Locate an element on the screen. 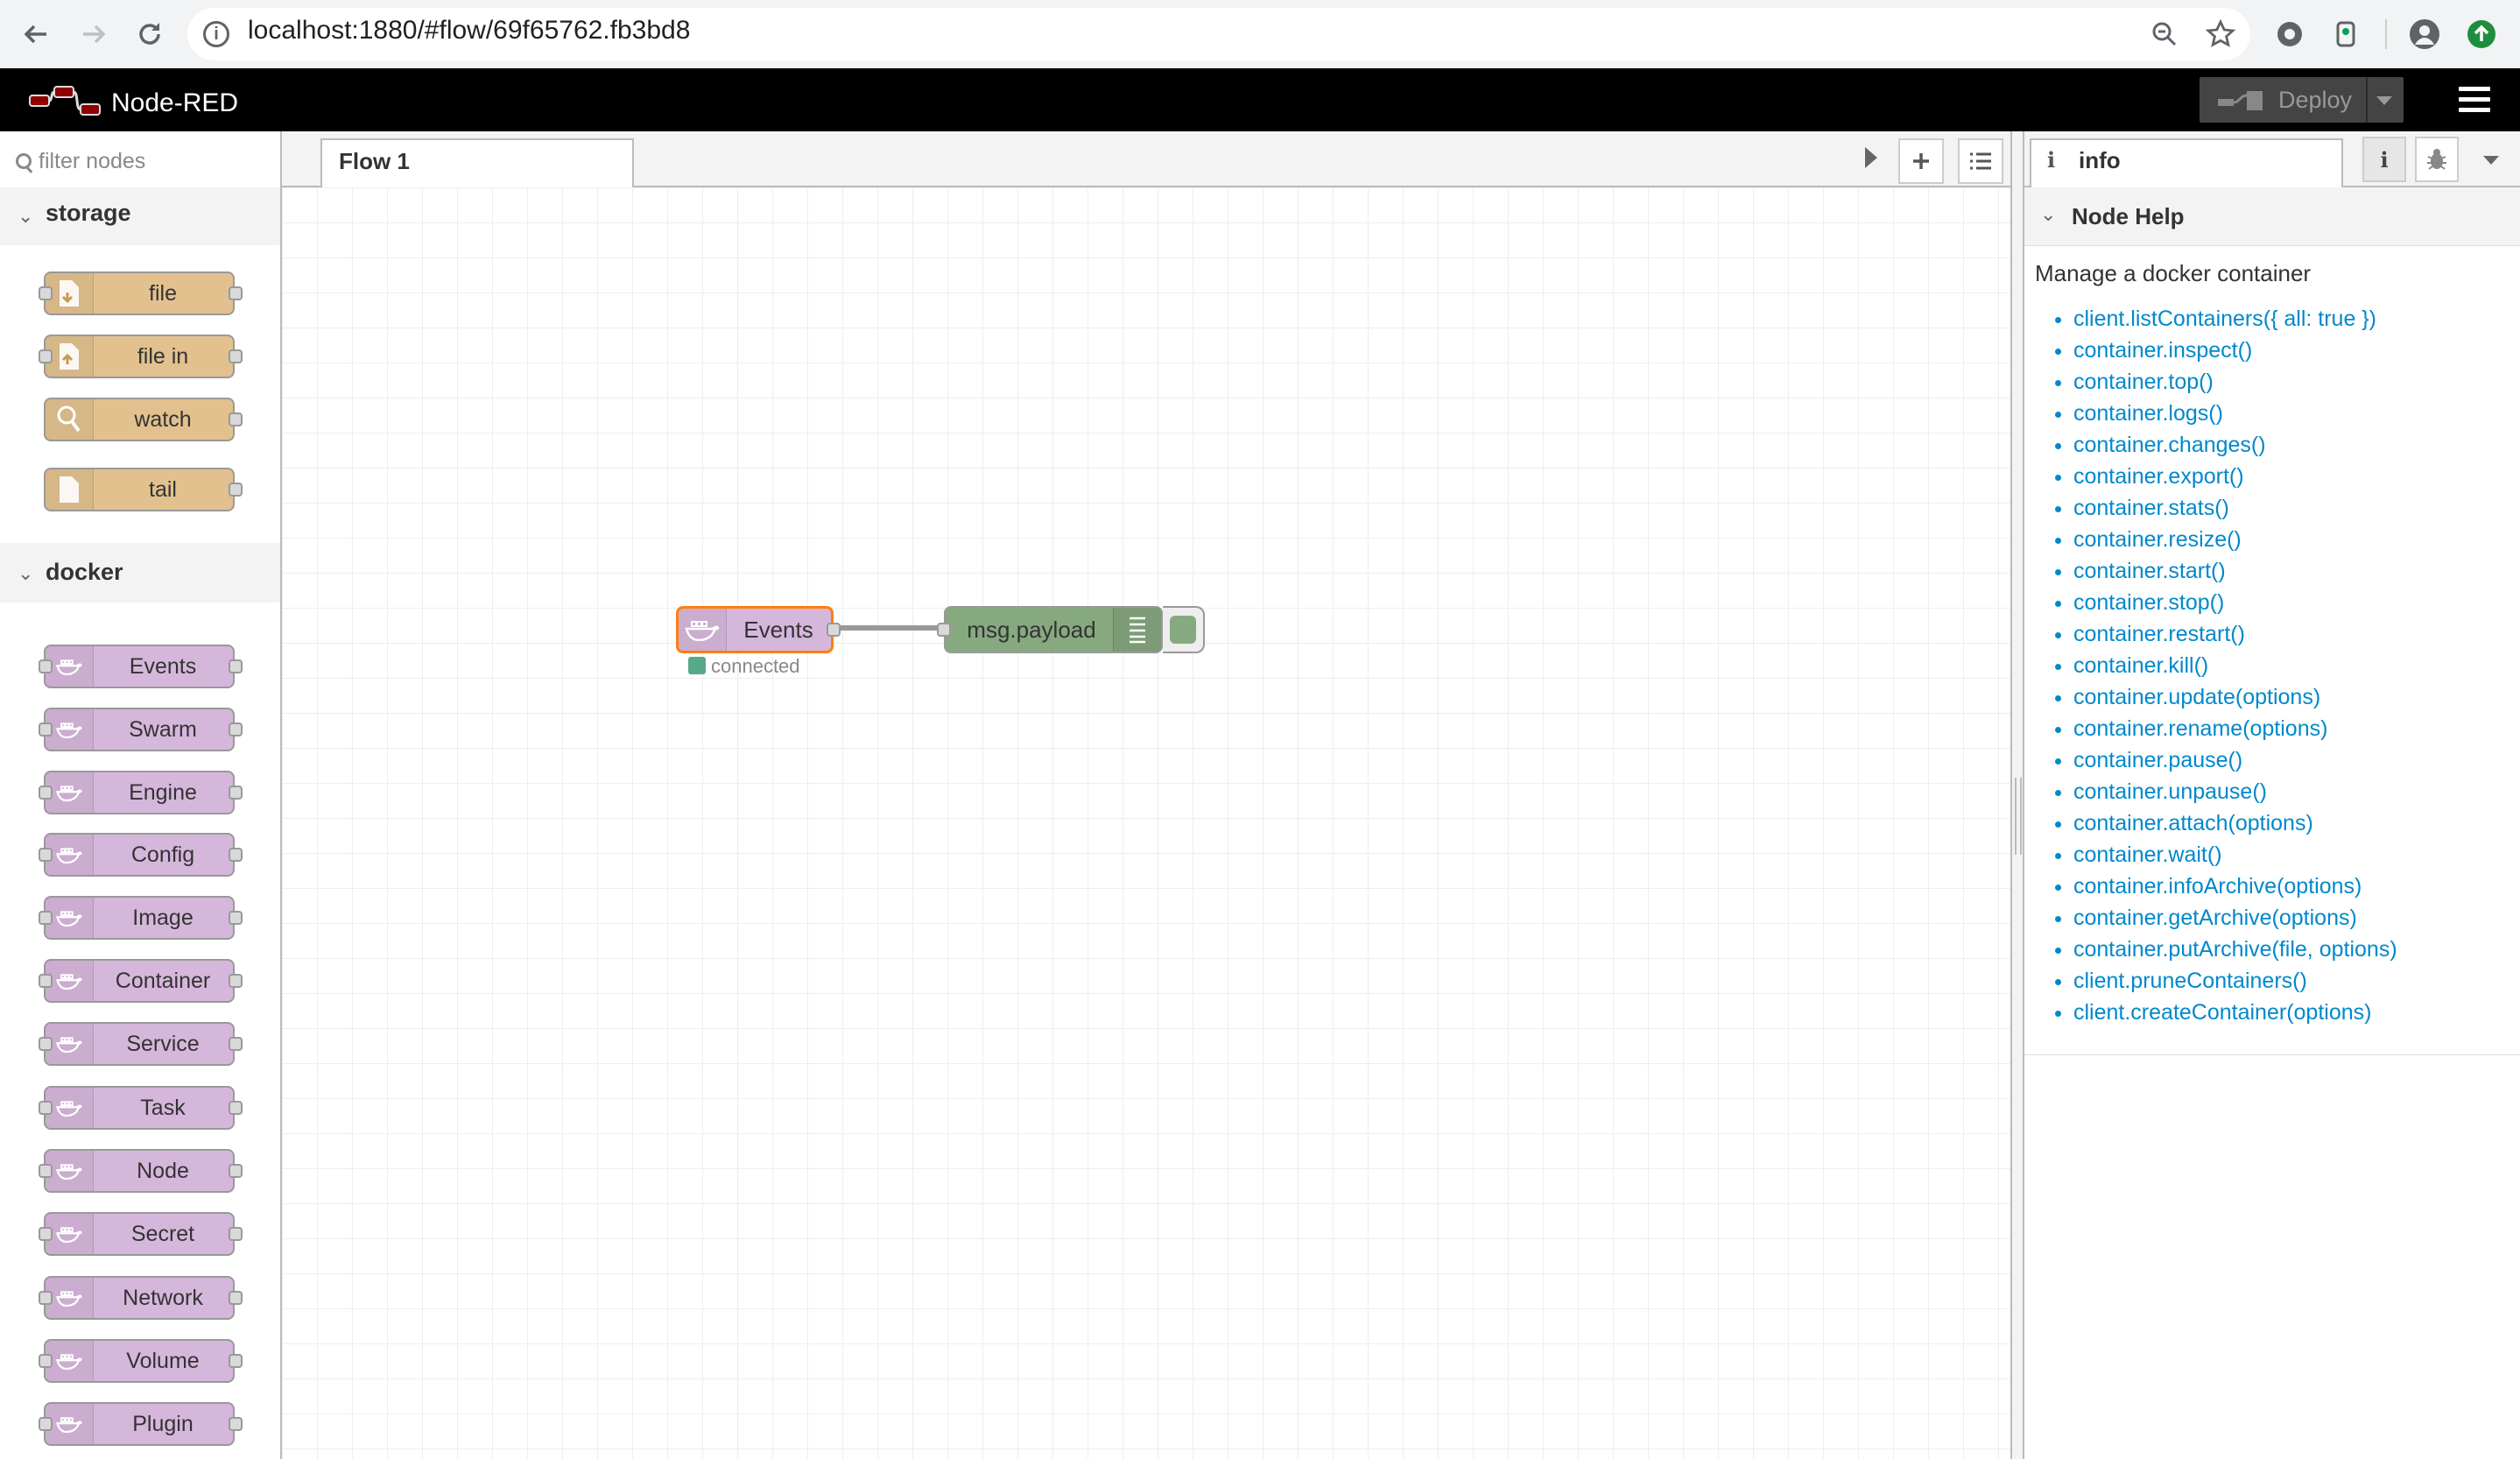 Image resolution: width=2520 pixels, height=1459 pixels. tab-info is located at coordinates (2186, 162).